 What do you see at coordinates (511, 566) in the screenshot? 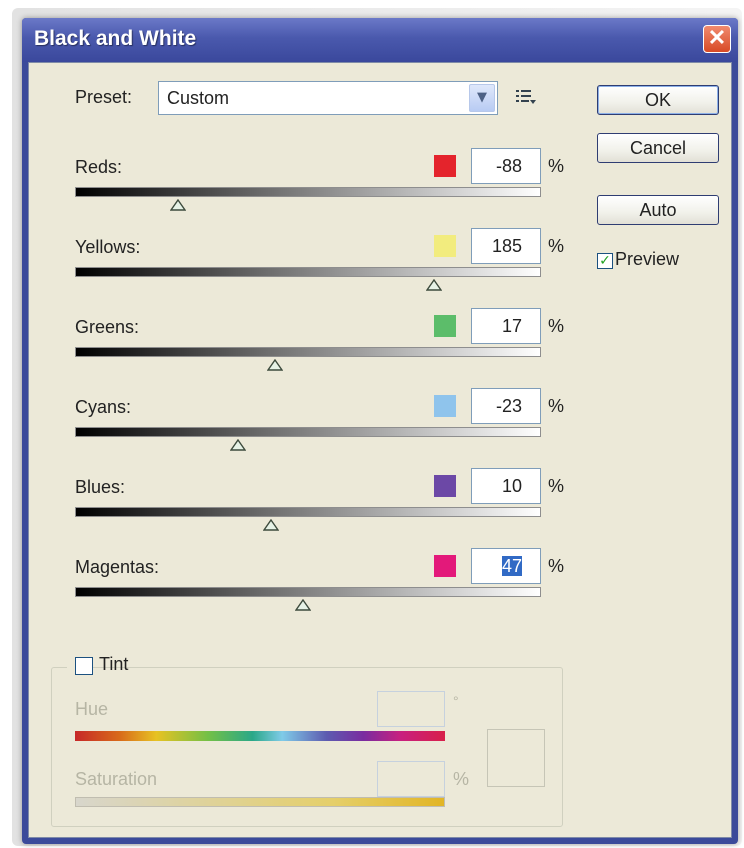
I see `value-magentas: 47` at bounding box center [511, 566].